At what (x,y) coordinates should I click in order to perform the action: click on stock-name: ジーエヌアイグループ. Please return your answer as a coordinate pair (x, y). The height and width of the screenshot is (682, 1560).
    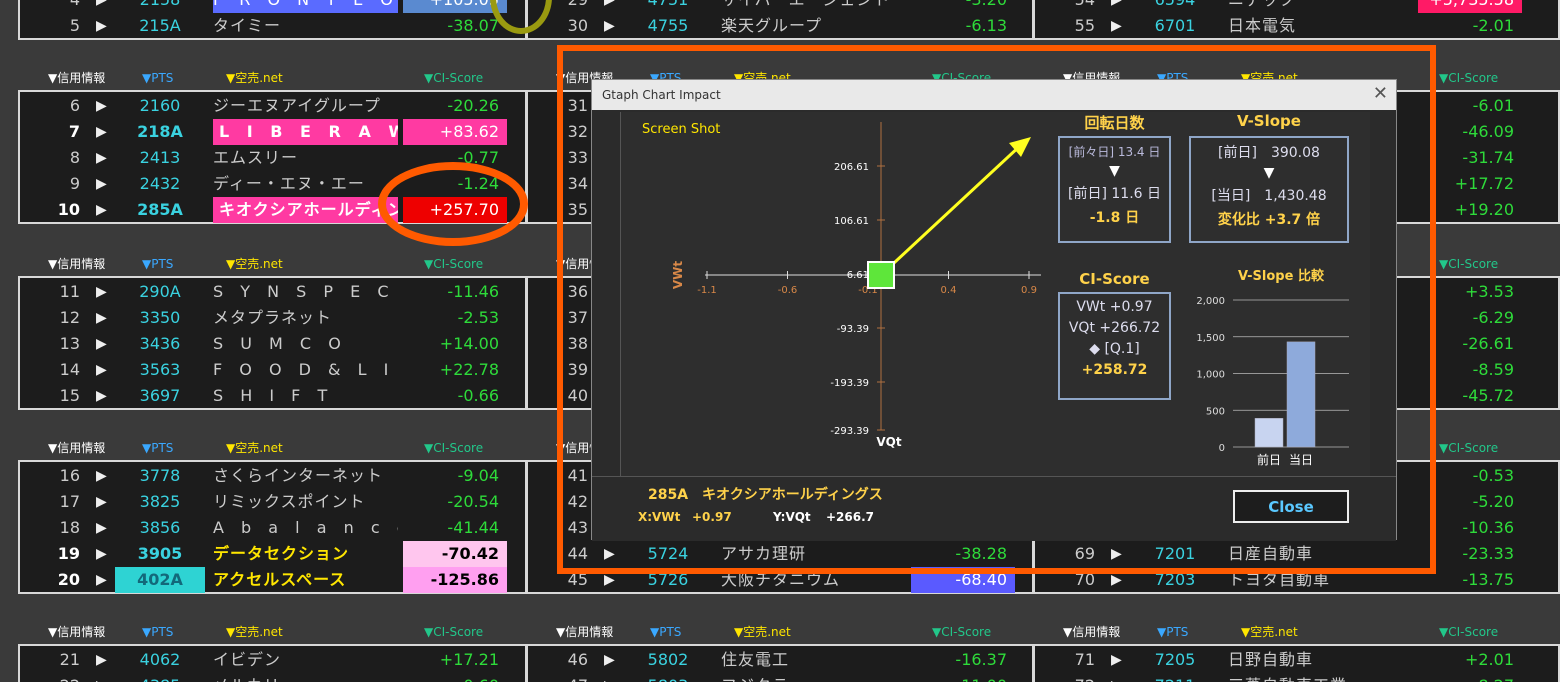
    Looking at the image, I should click on (305, 106).